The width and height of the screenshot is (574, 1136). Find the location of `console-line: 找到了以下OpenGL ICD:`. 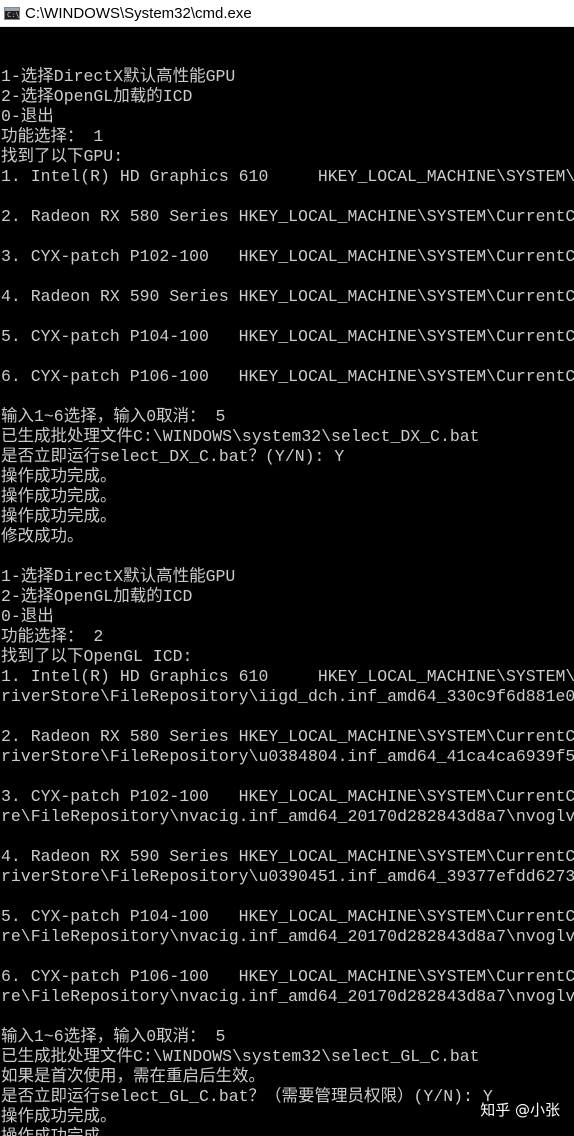

console-line: 找到了以下OpenGL ICD: is located at coordinates (97, 656).